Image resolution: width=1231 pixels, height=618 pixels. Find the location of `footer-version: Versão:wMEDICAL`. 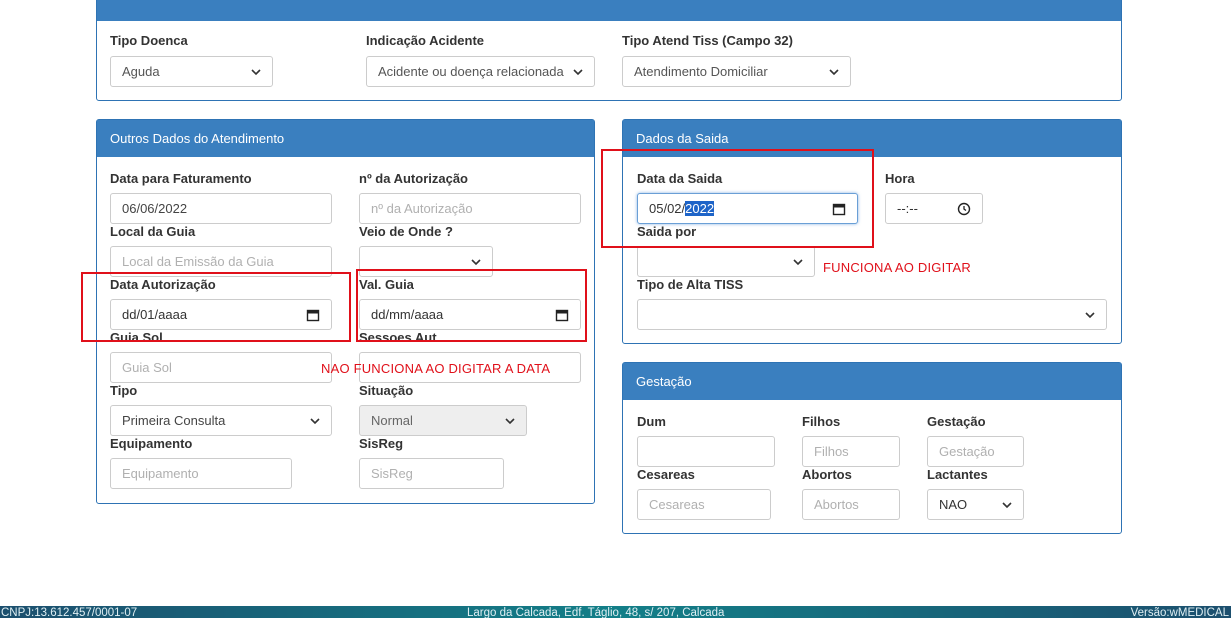

footer-version: Versão:wMEDICAL is located at coordinates (1179, 612).